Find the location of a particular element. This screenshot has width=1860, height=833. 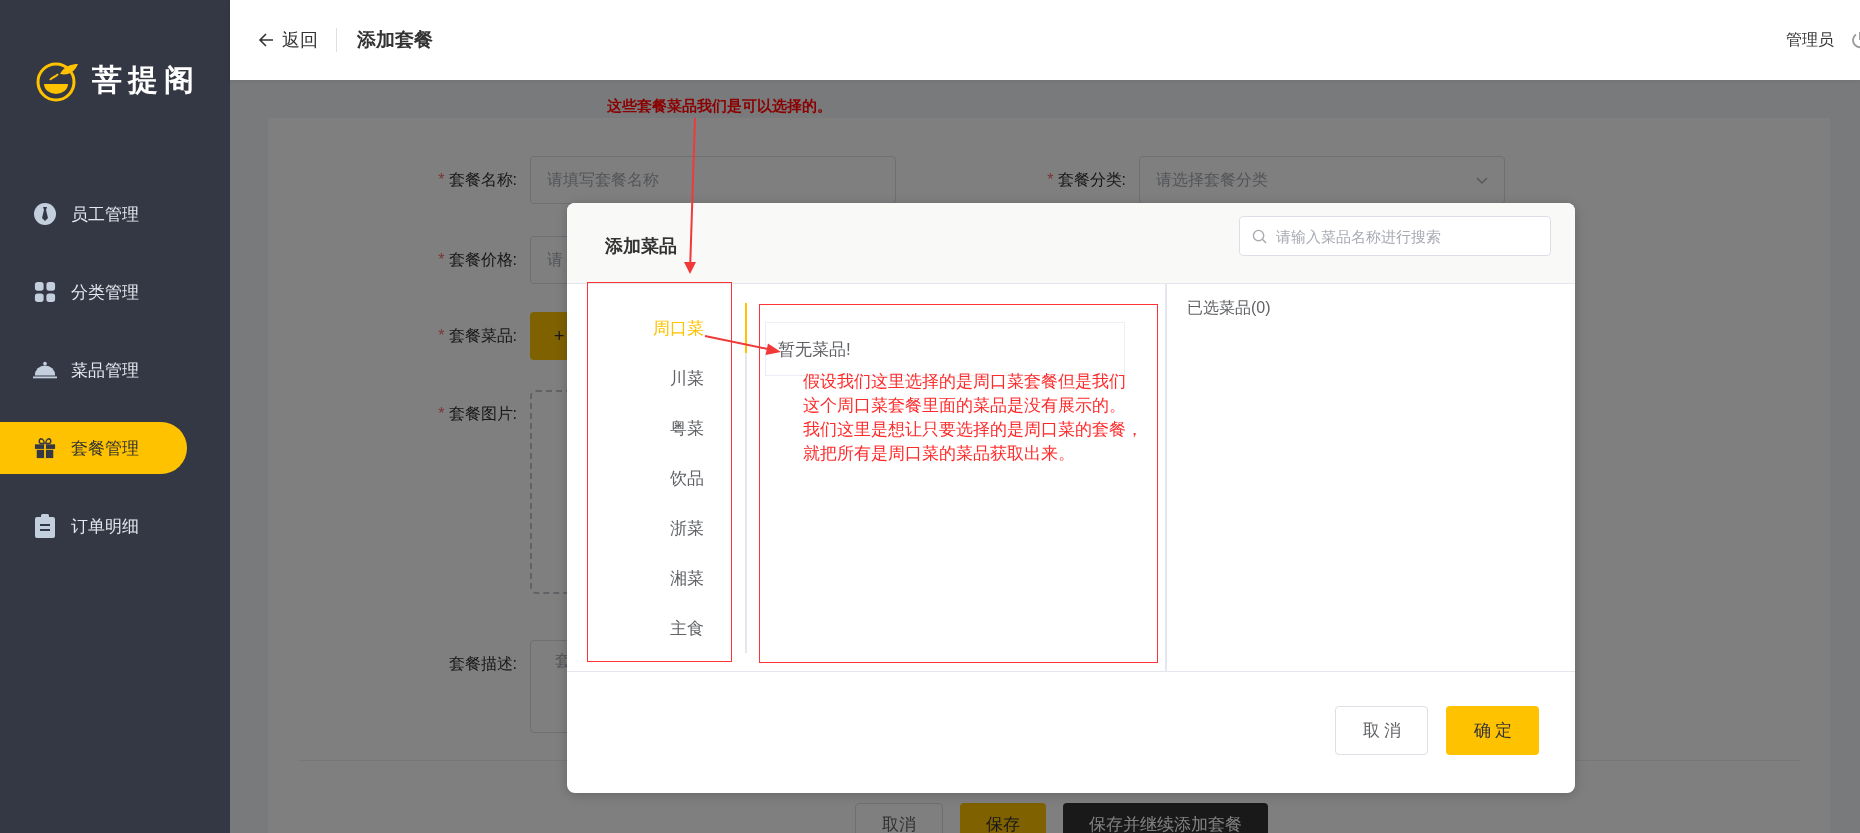

logo-text: 菩提阁 is located at coordinates (146, 79).